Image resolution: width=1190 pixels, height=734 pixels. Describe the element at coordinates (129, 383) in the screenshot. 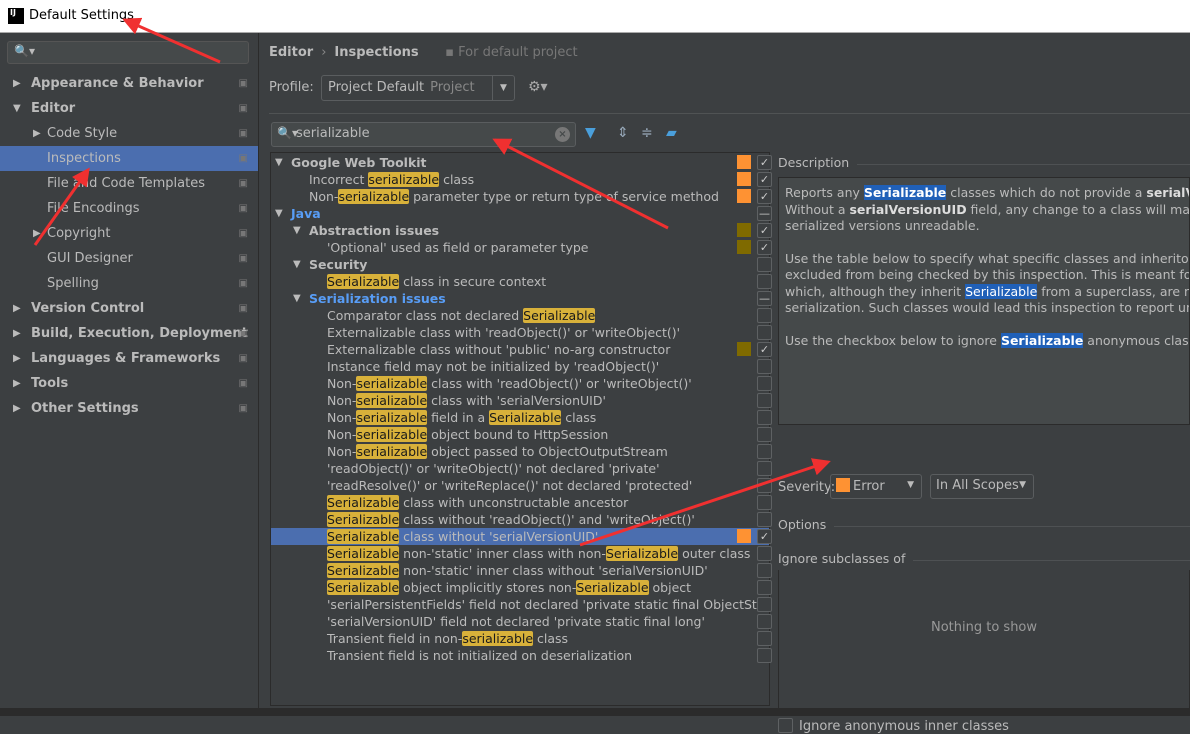

I see `sidebar-item-tools: ▶ Tools ▣` at that location.